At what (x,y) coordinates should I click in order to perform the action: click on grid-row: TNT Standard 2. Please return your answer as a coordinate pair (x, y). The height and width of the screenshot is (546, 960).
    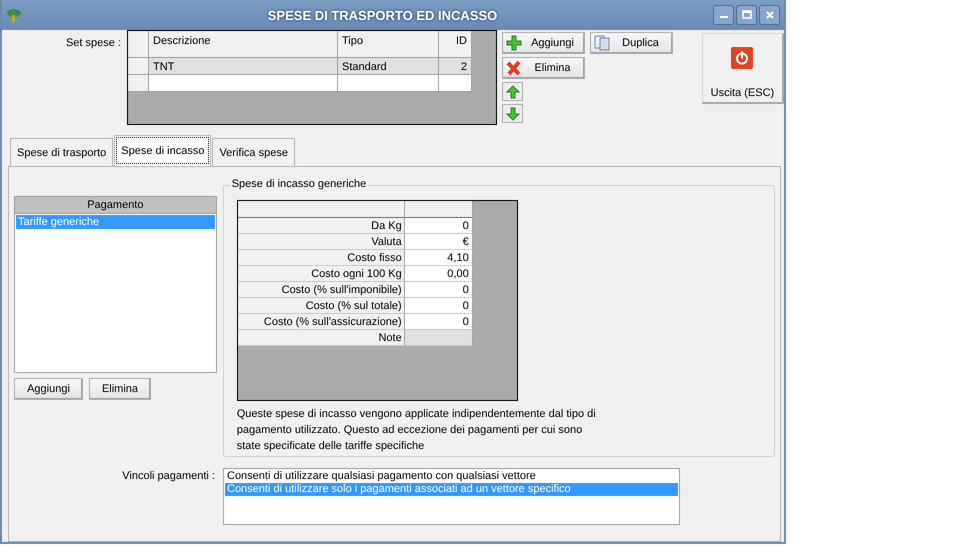
    Looking at the image, I should click on (312, 66).